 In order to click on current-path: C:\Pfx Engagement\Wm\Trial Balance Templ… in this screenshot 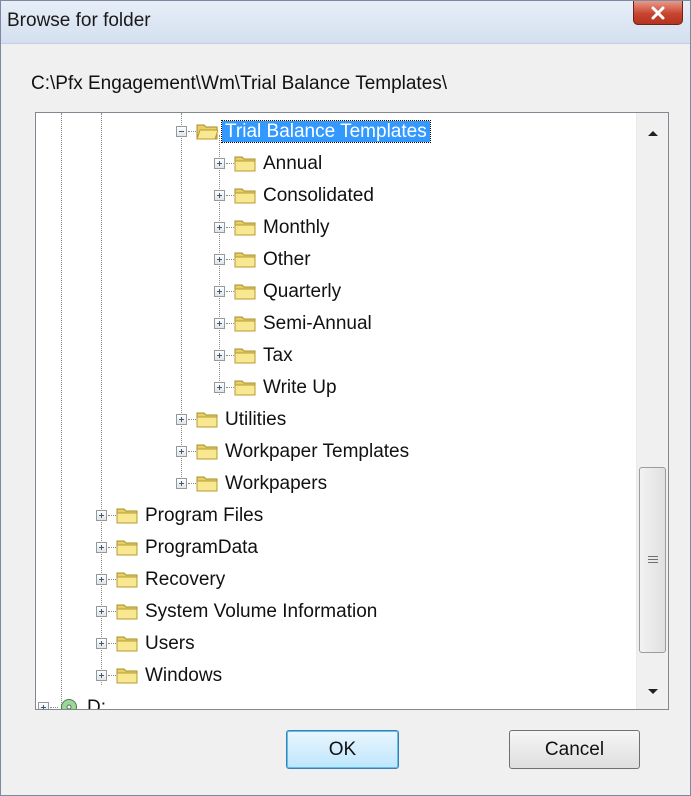, I will do `click(239, 83)`.